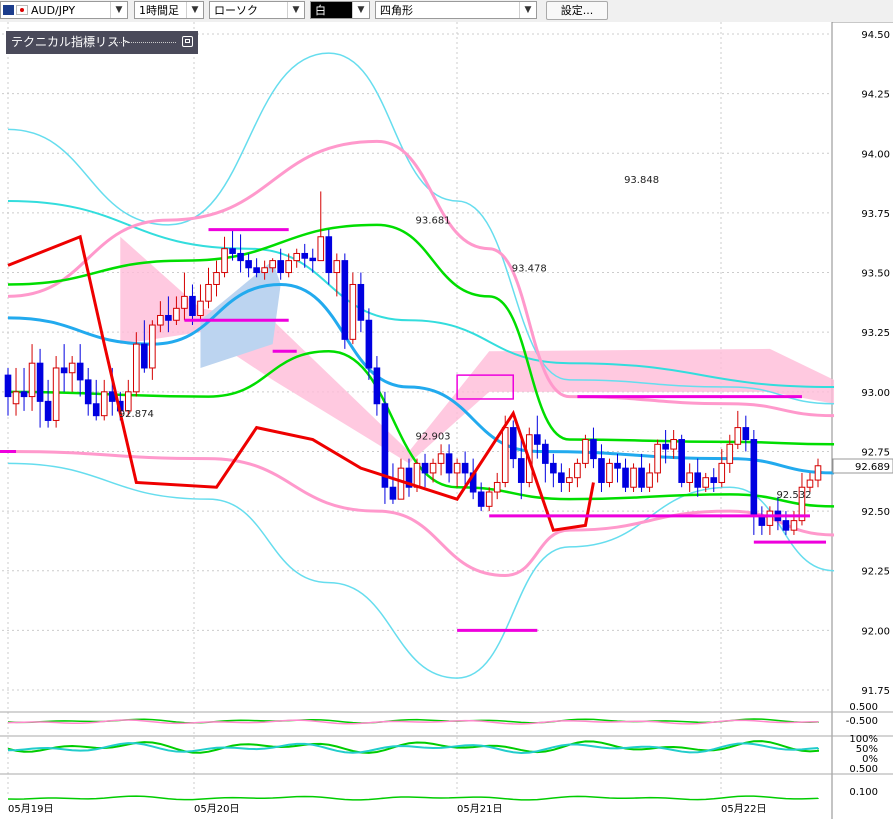 Image resolution: width=893 pixels, height=819 pixels. I want to click on price-label: 92.874, so click(136, 414).